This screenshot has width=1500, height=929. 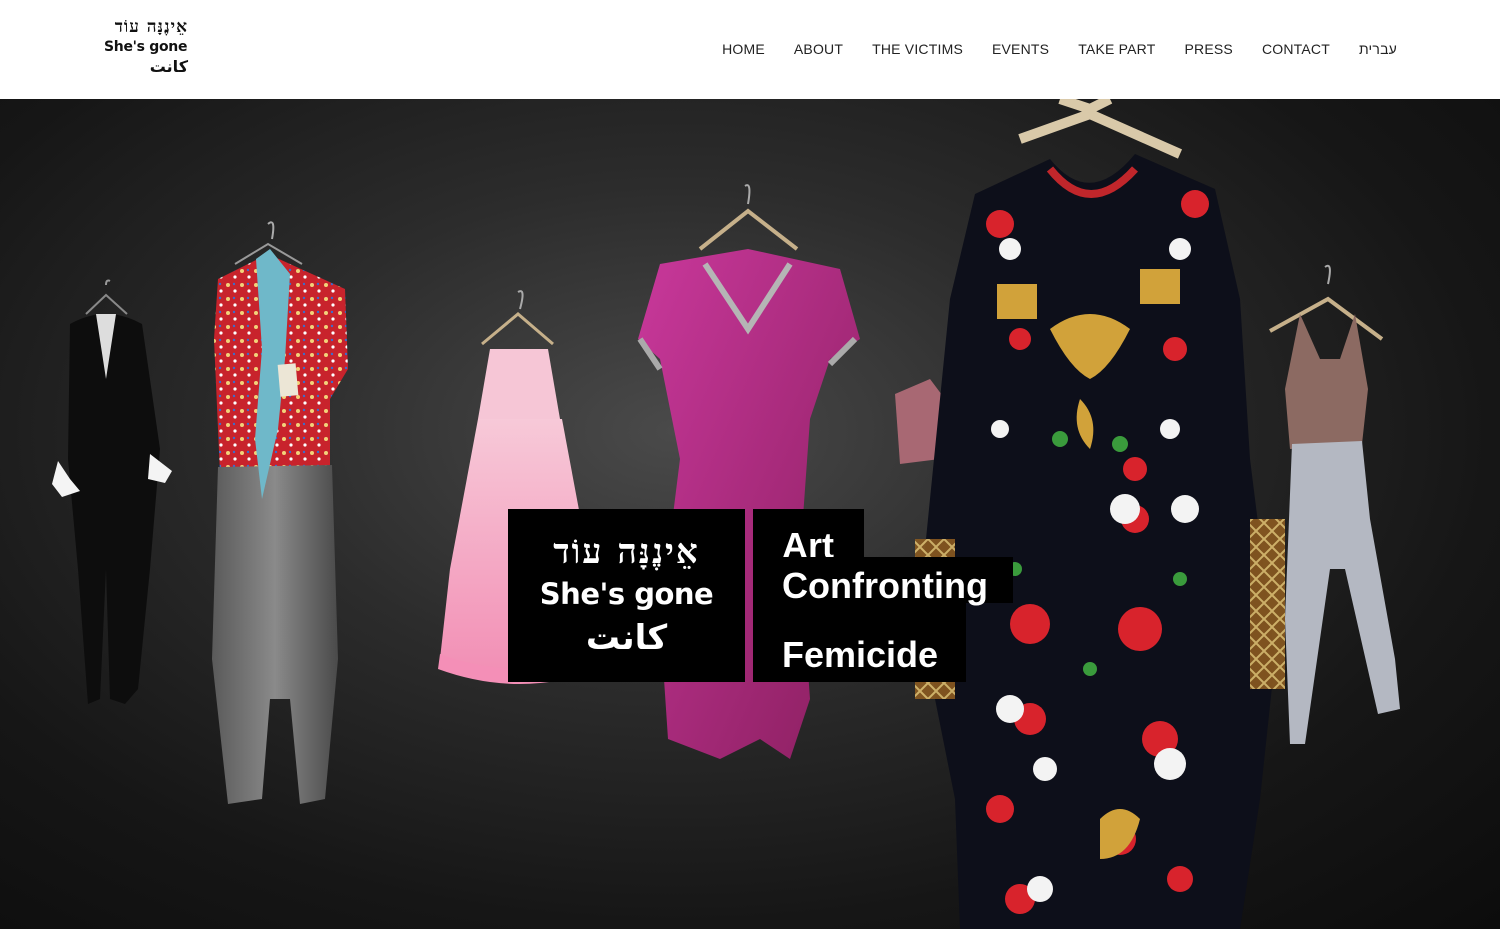 What do you see at coordinates (883, 581) in the screenshot?
I see `tagline-line-2: Confronting` at bounding box center [883, 581].